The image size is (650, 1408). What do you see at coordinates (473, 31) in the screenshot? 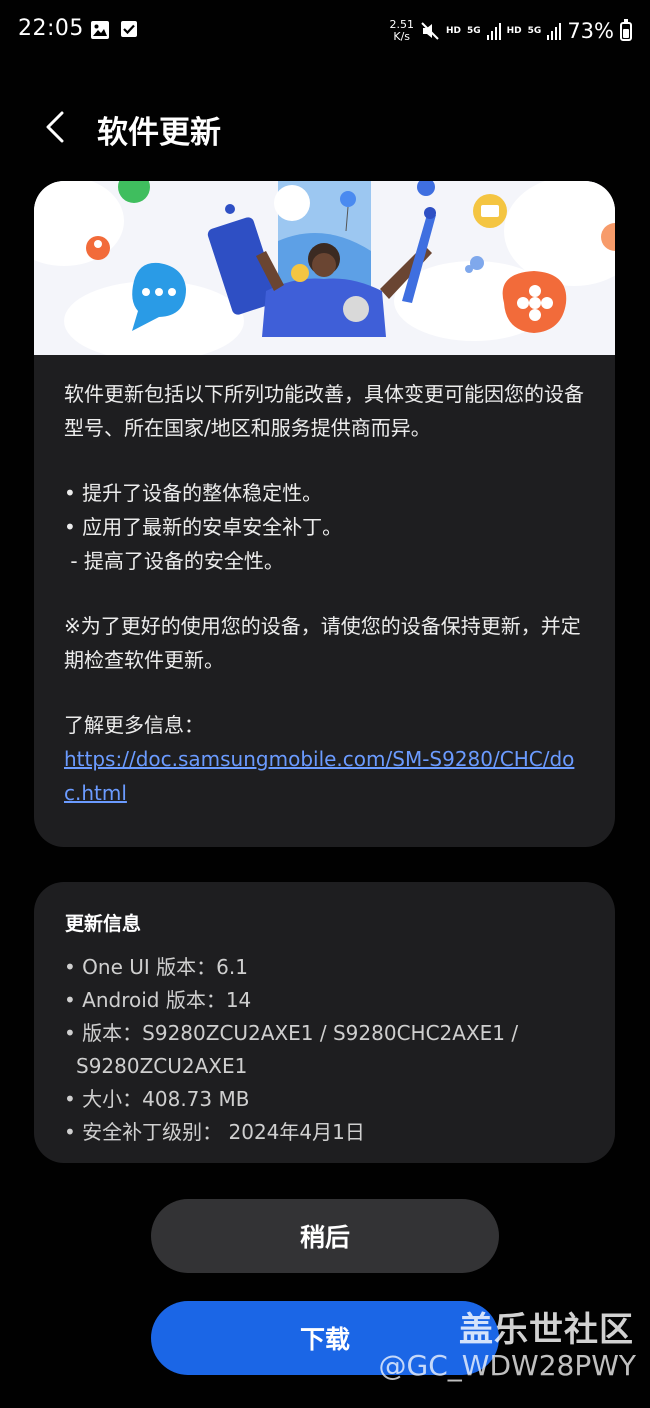
I see `network-label-1: 5G` at bounding box center [473, 31].